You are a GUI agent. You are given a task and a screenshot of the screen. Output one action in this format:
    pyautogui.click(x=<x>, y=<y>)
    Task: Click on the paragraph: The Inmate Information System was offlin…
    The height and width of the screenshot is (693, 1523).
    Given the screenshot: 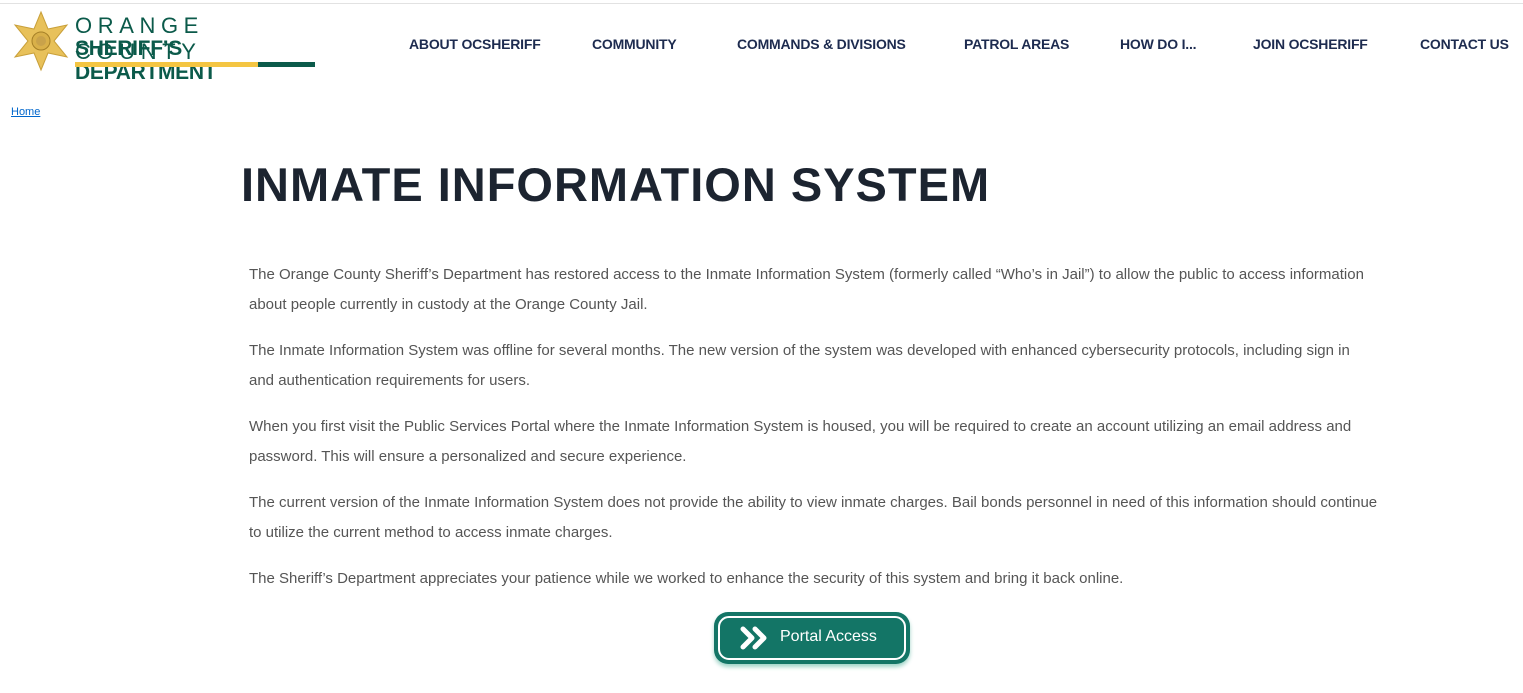 What is the action you would take?
    pyautogui.click(x=799, y=365)
    